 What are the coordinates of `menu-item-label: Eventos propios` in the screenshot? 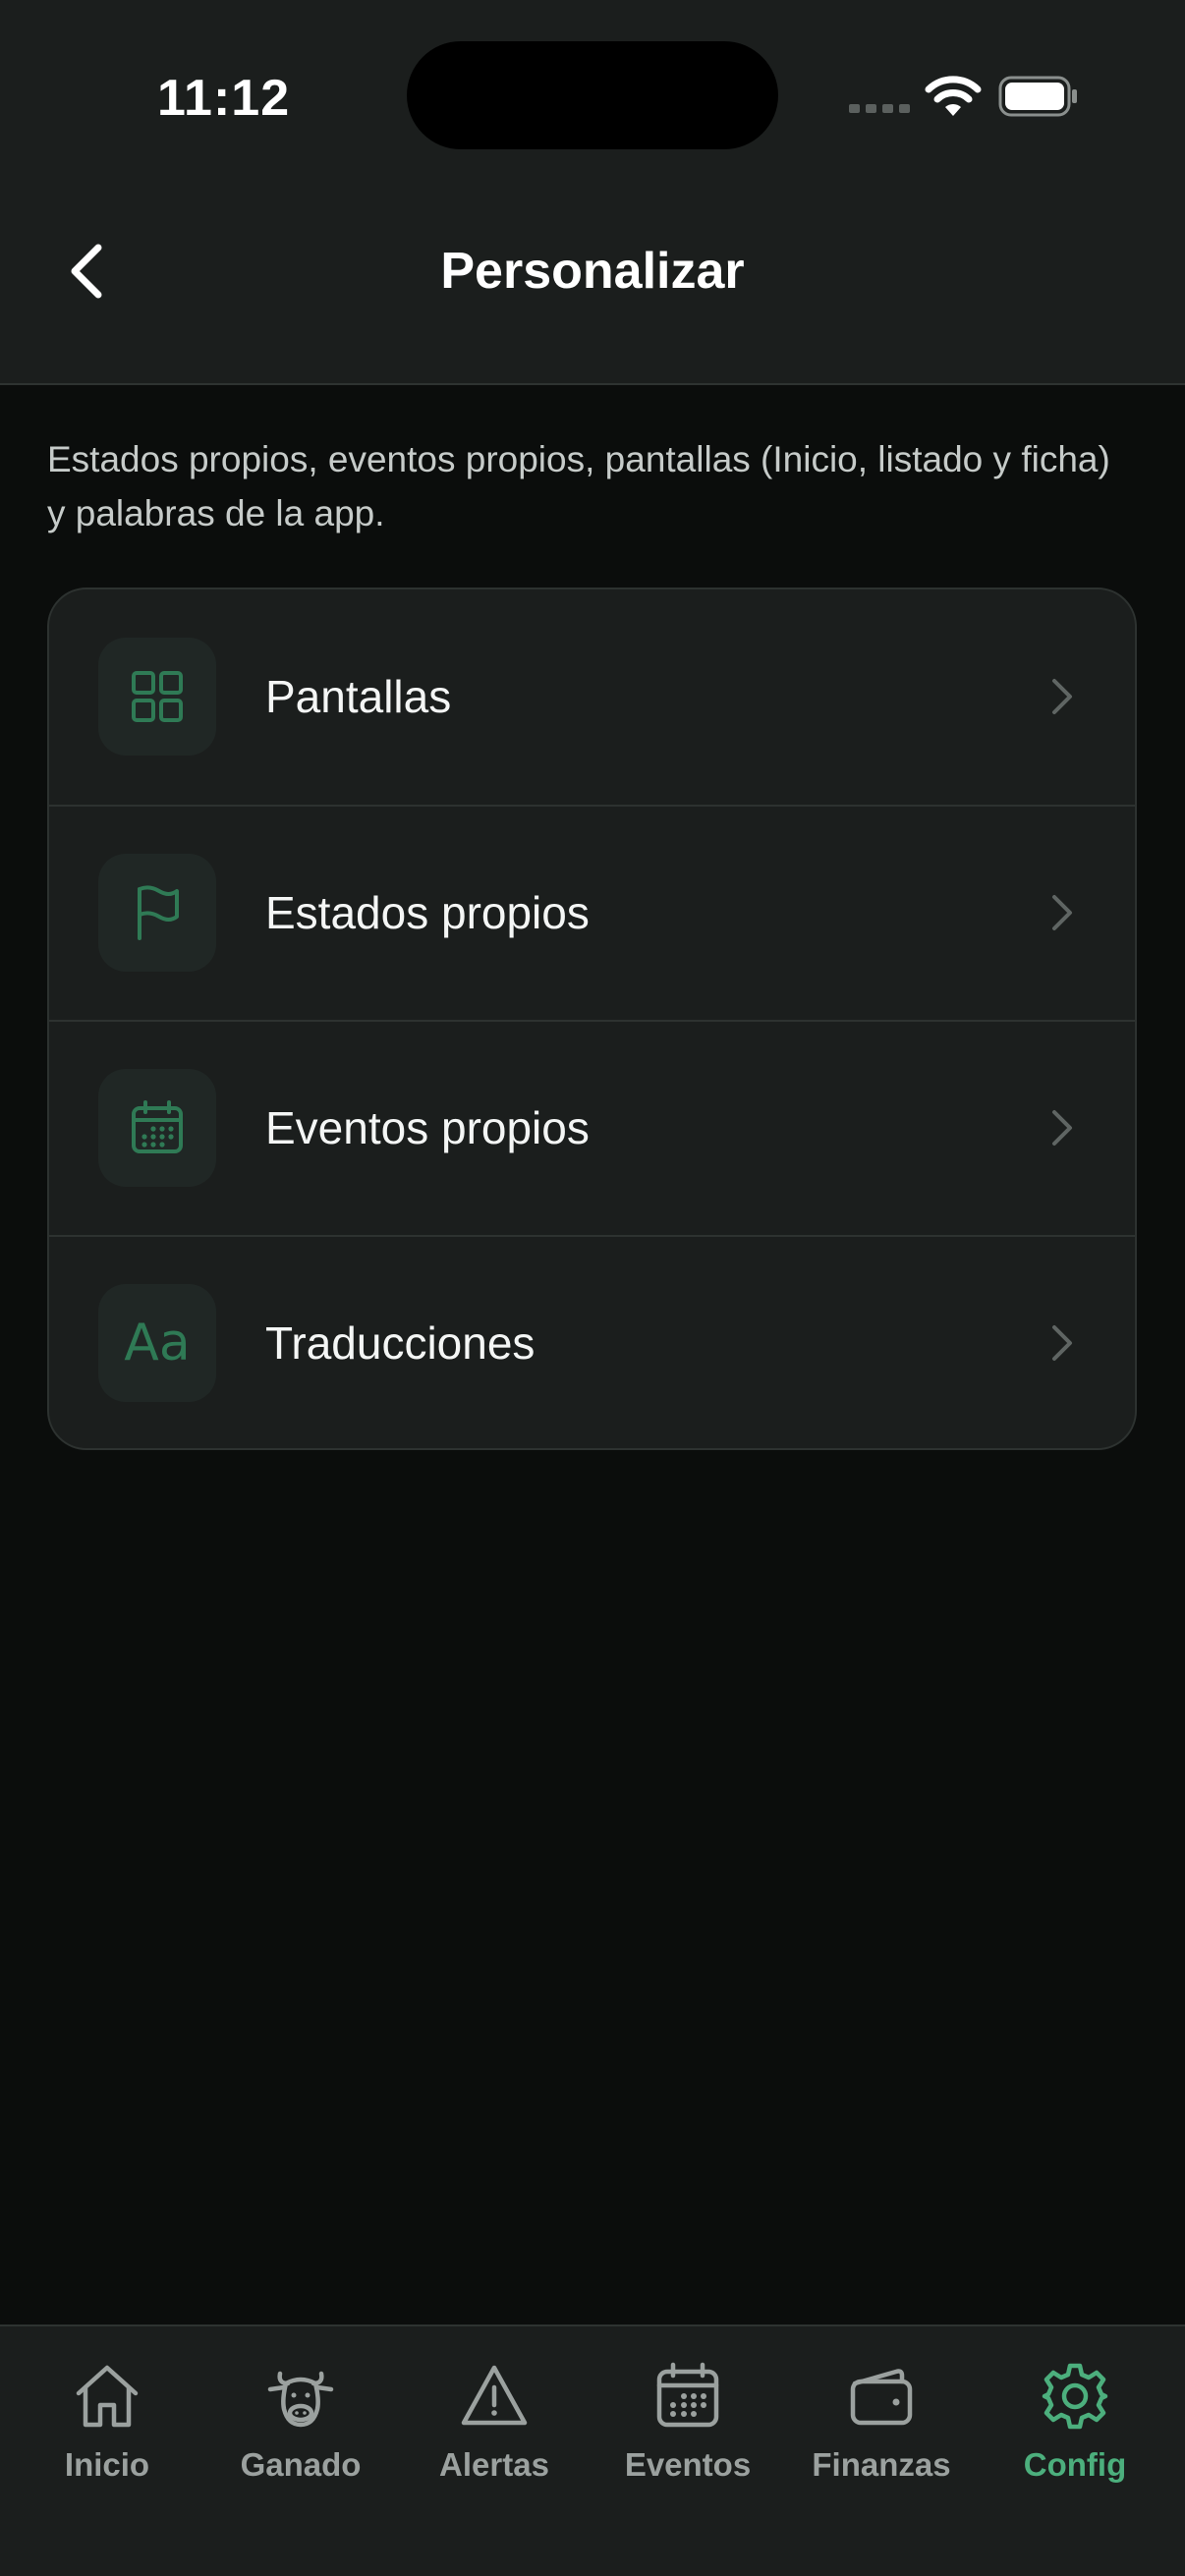 It's located at (428, 1127).